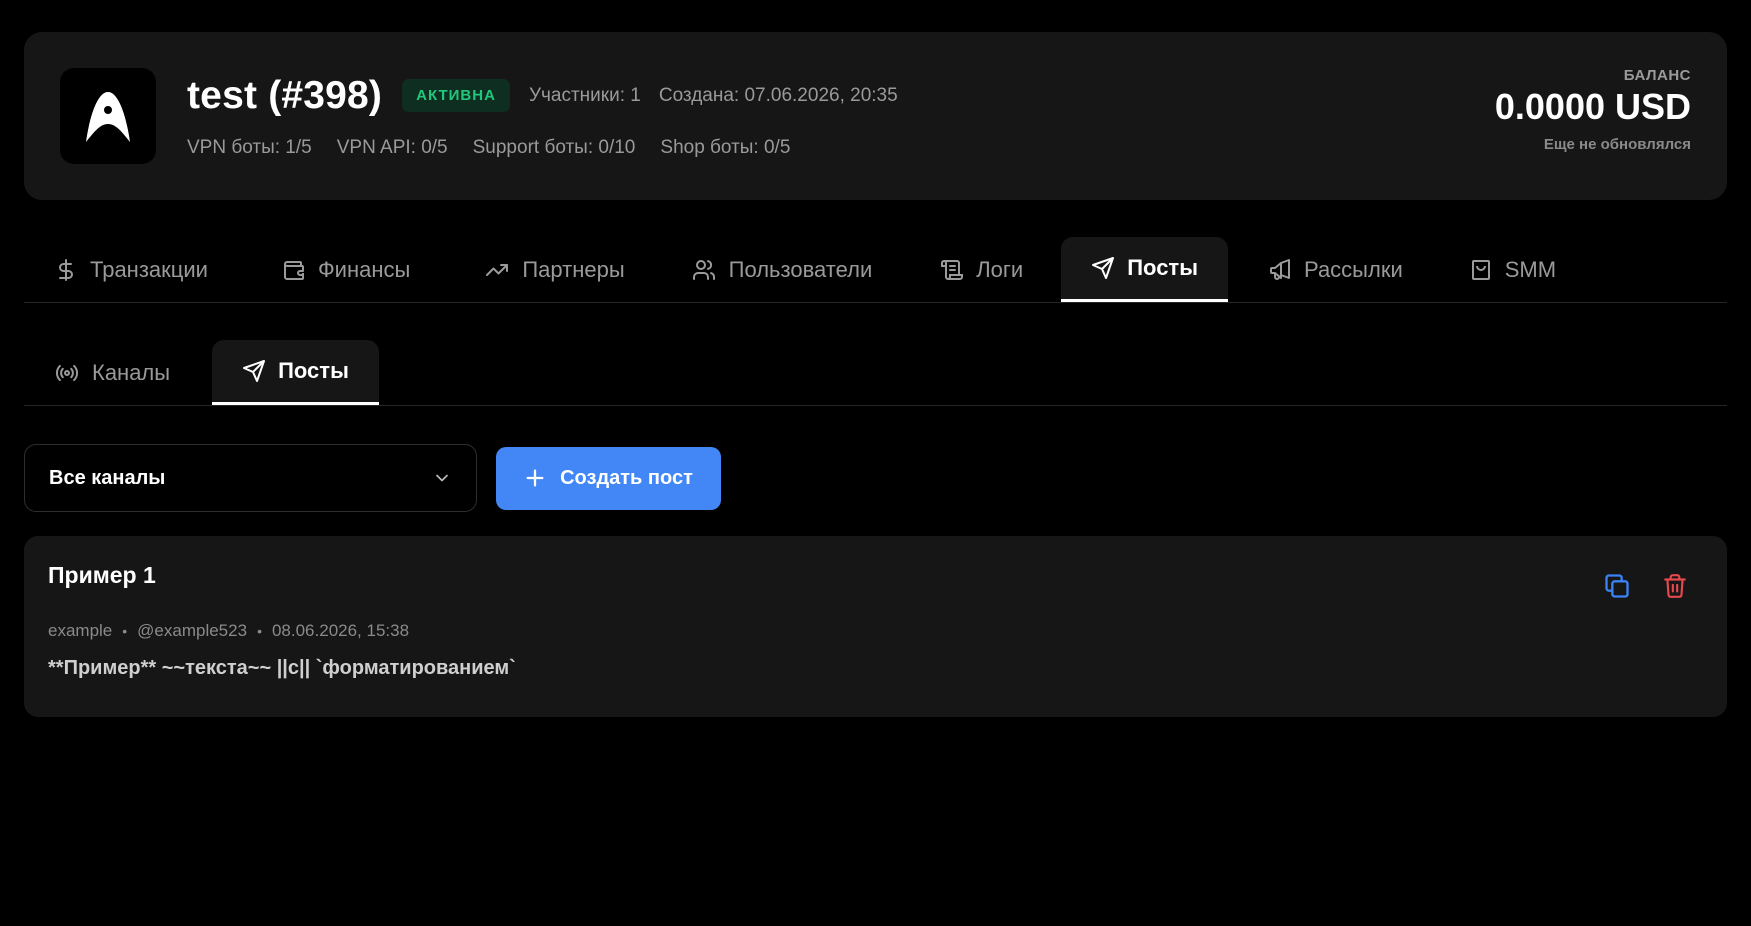 This screenshot has height=926, width=1751. I want to click on create-post-label: Создать пост, so click(626, 477).